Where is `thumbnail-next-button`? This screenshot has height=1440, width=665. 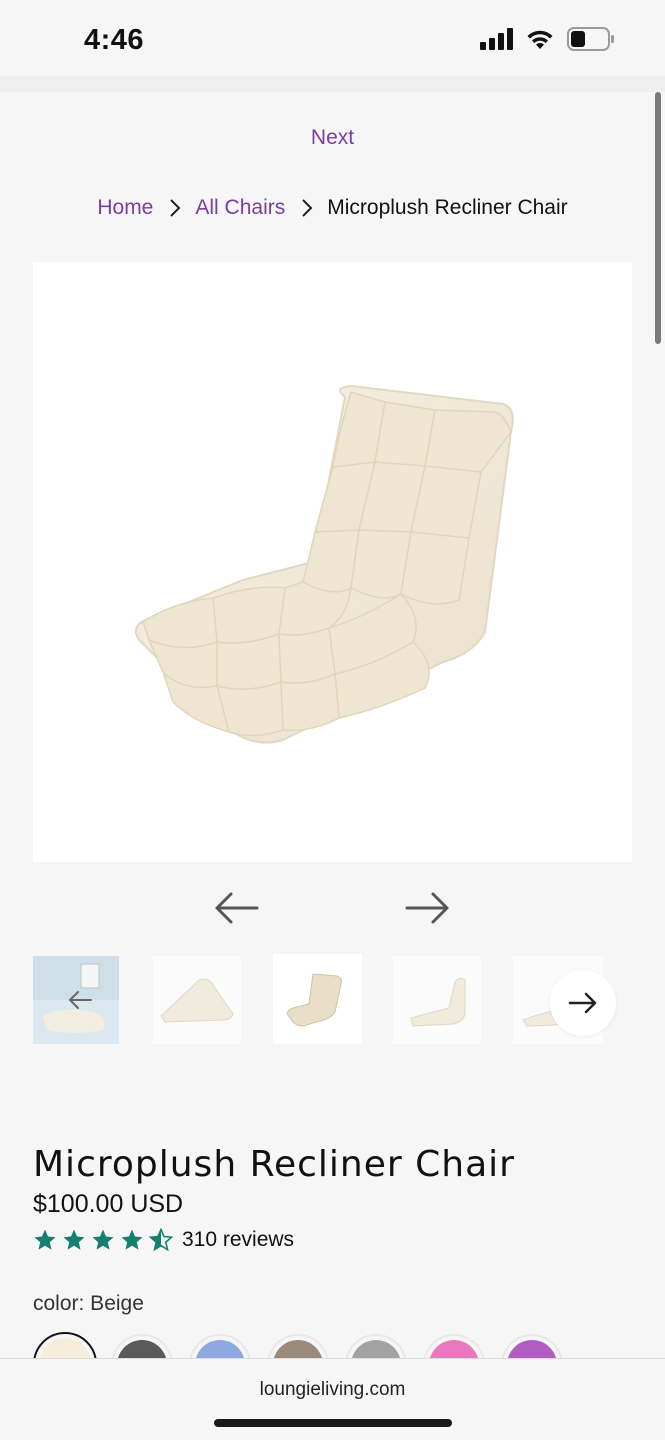
thumbnail-next-button is located at coordinates (583, 1003).